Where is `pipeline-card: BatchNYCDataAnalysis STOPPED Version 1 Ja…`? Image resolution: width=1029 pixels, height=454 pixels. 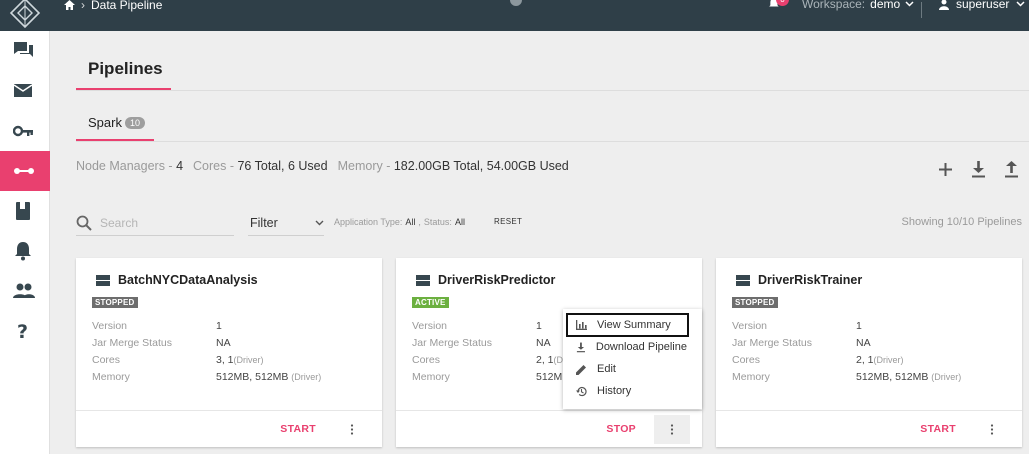
pipeline-card: BatchNYCDataAnalysis STOPPED Version 1 Ja… is located at coordinates (229, 352).